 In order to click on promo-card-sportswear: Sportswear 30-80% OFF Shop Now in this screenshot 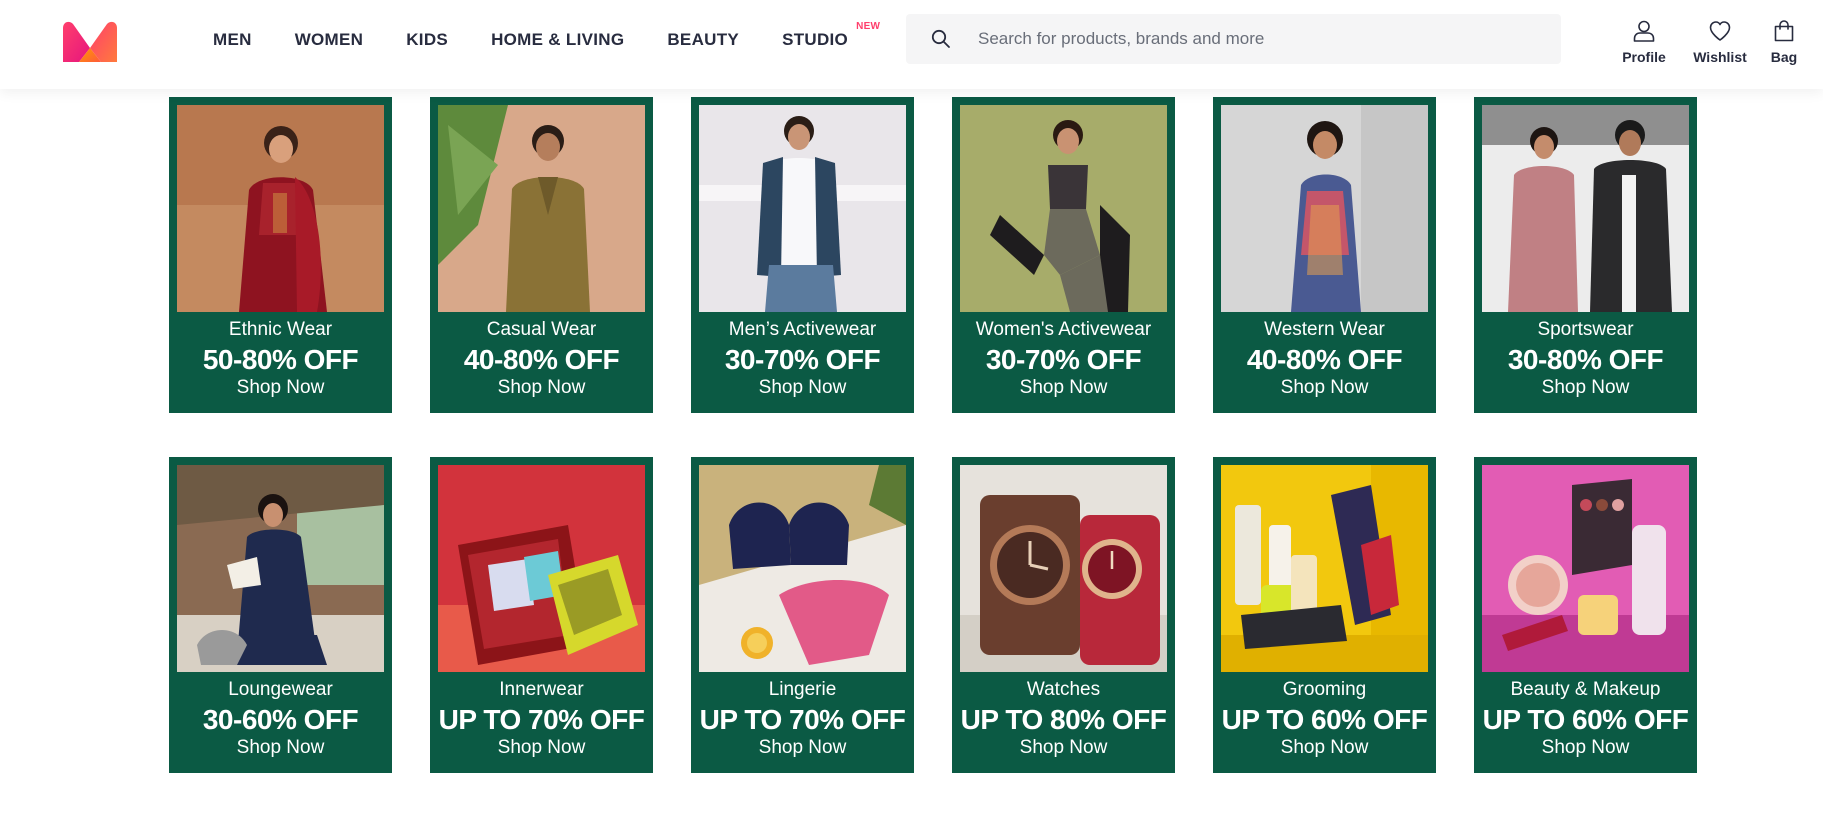, I will do `click(1585, 255)`.